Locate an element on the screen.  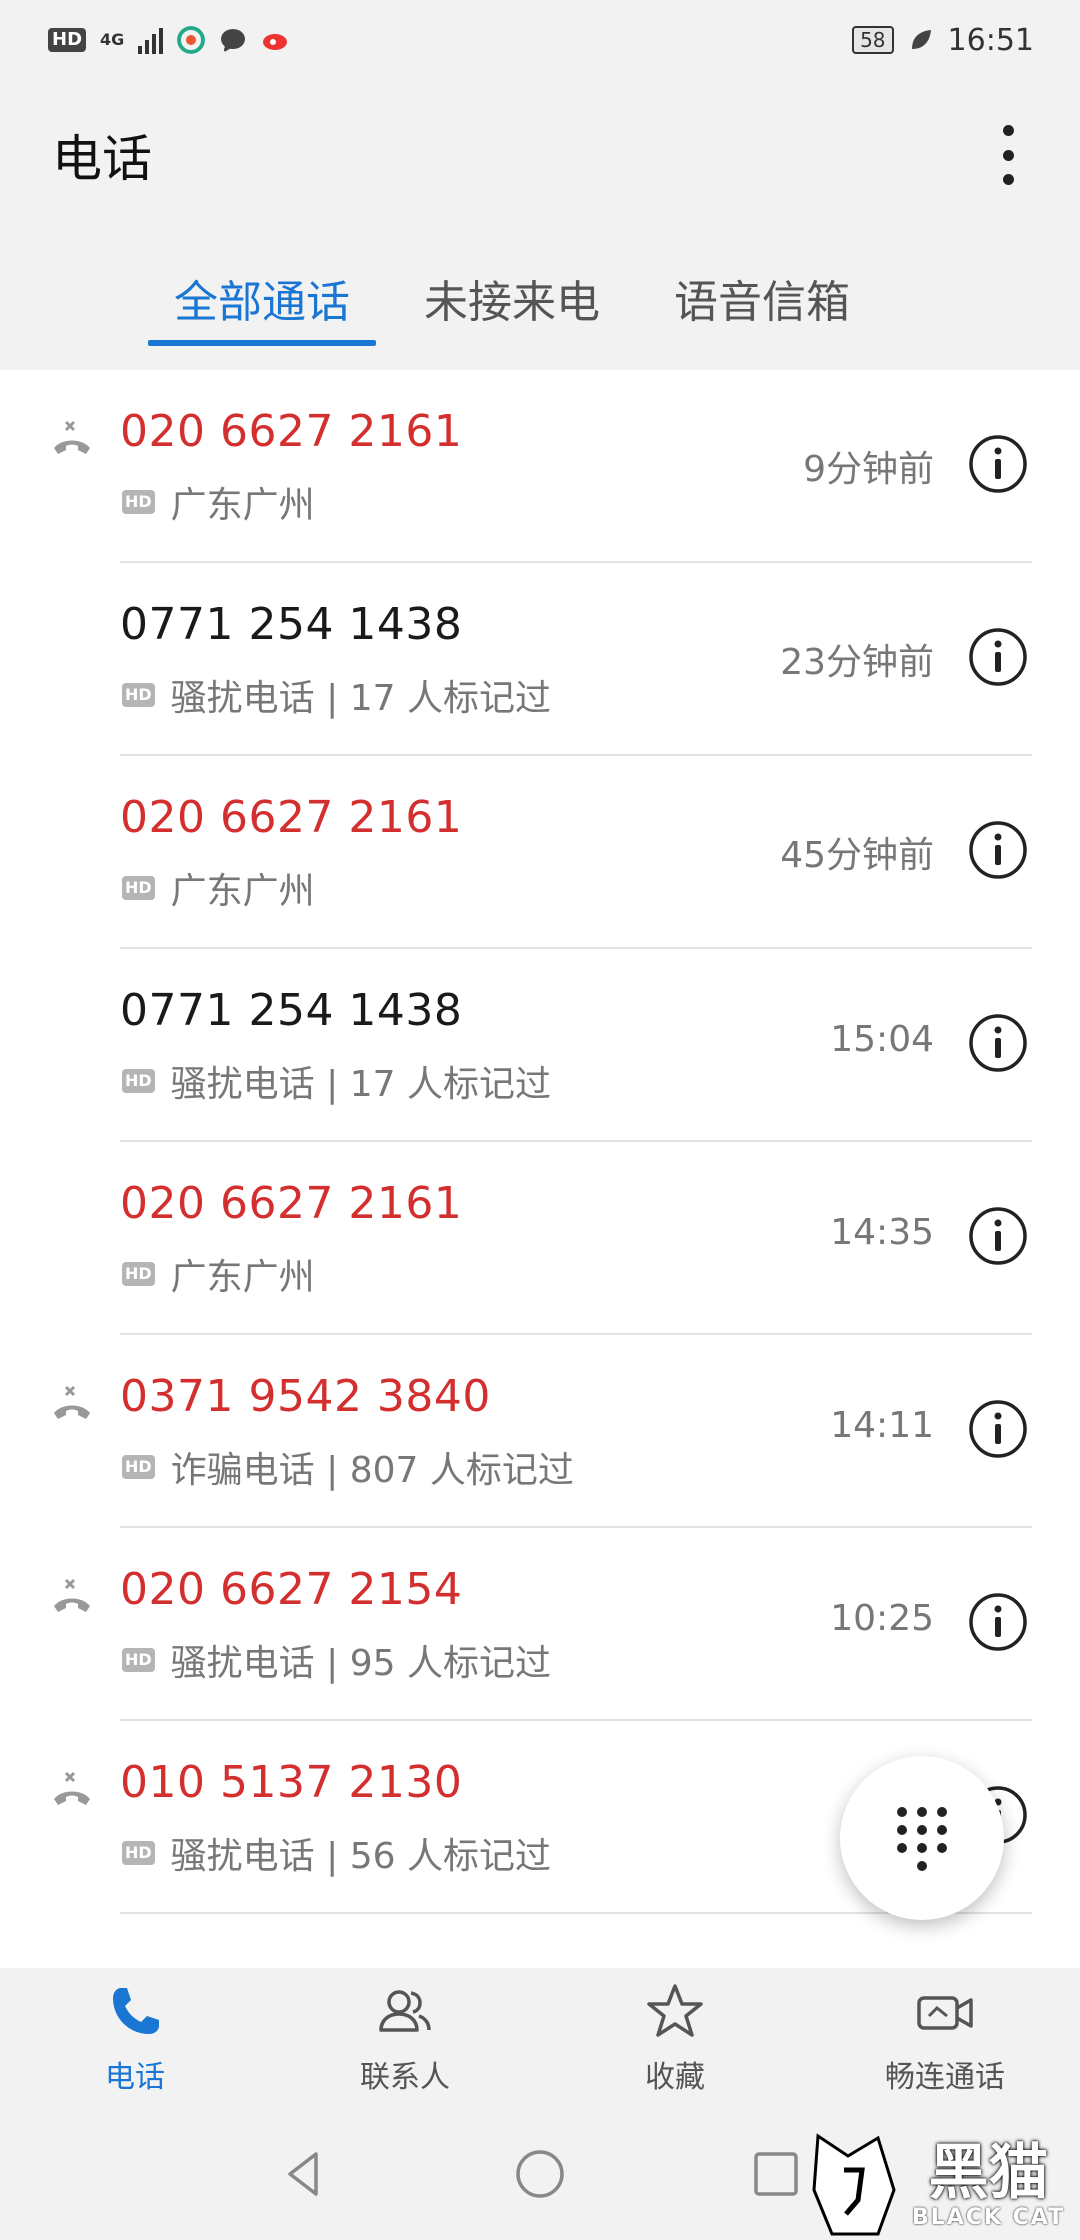
watermark: 黑猫 BLACK CAT is located at coordinates (944, 2185).